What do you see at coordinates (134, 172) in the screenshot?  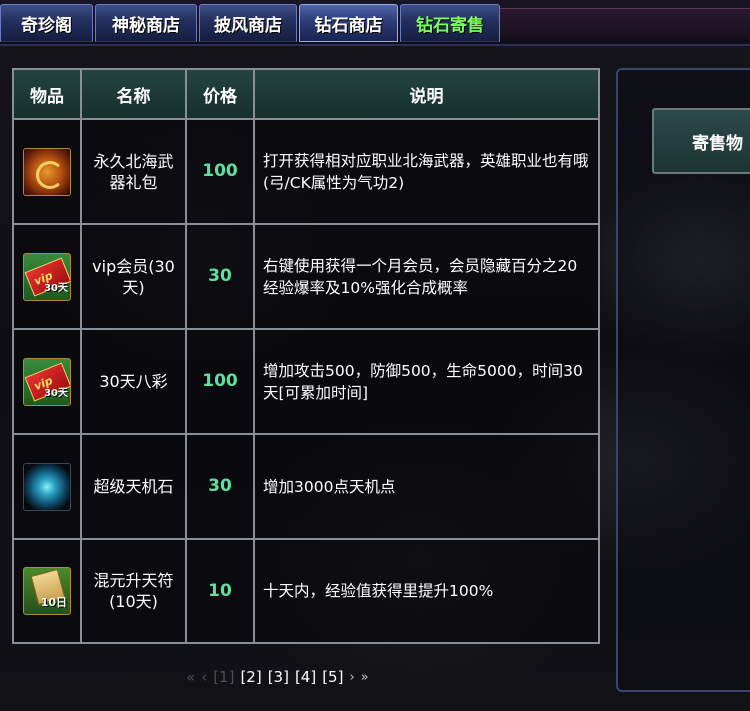 I see `item-name: 永久北海武器礼包` at bounding box center [134, 172].